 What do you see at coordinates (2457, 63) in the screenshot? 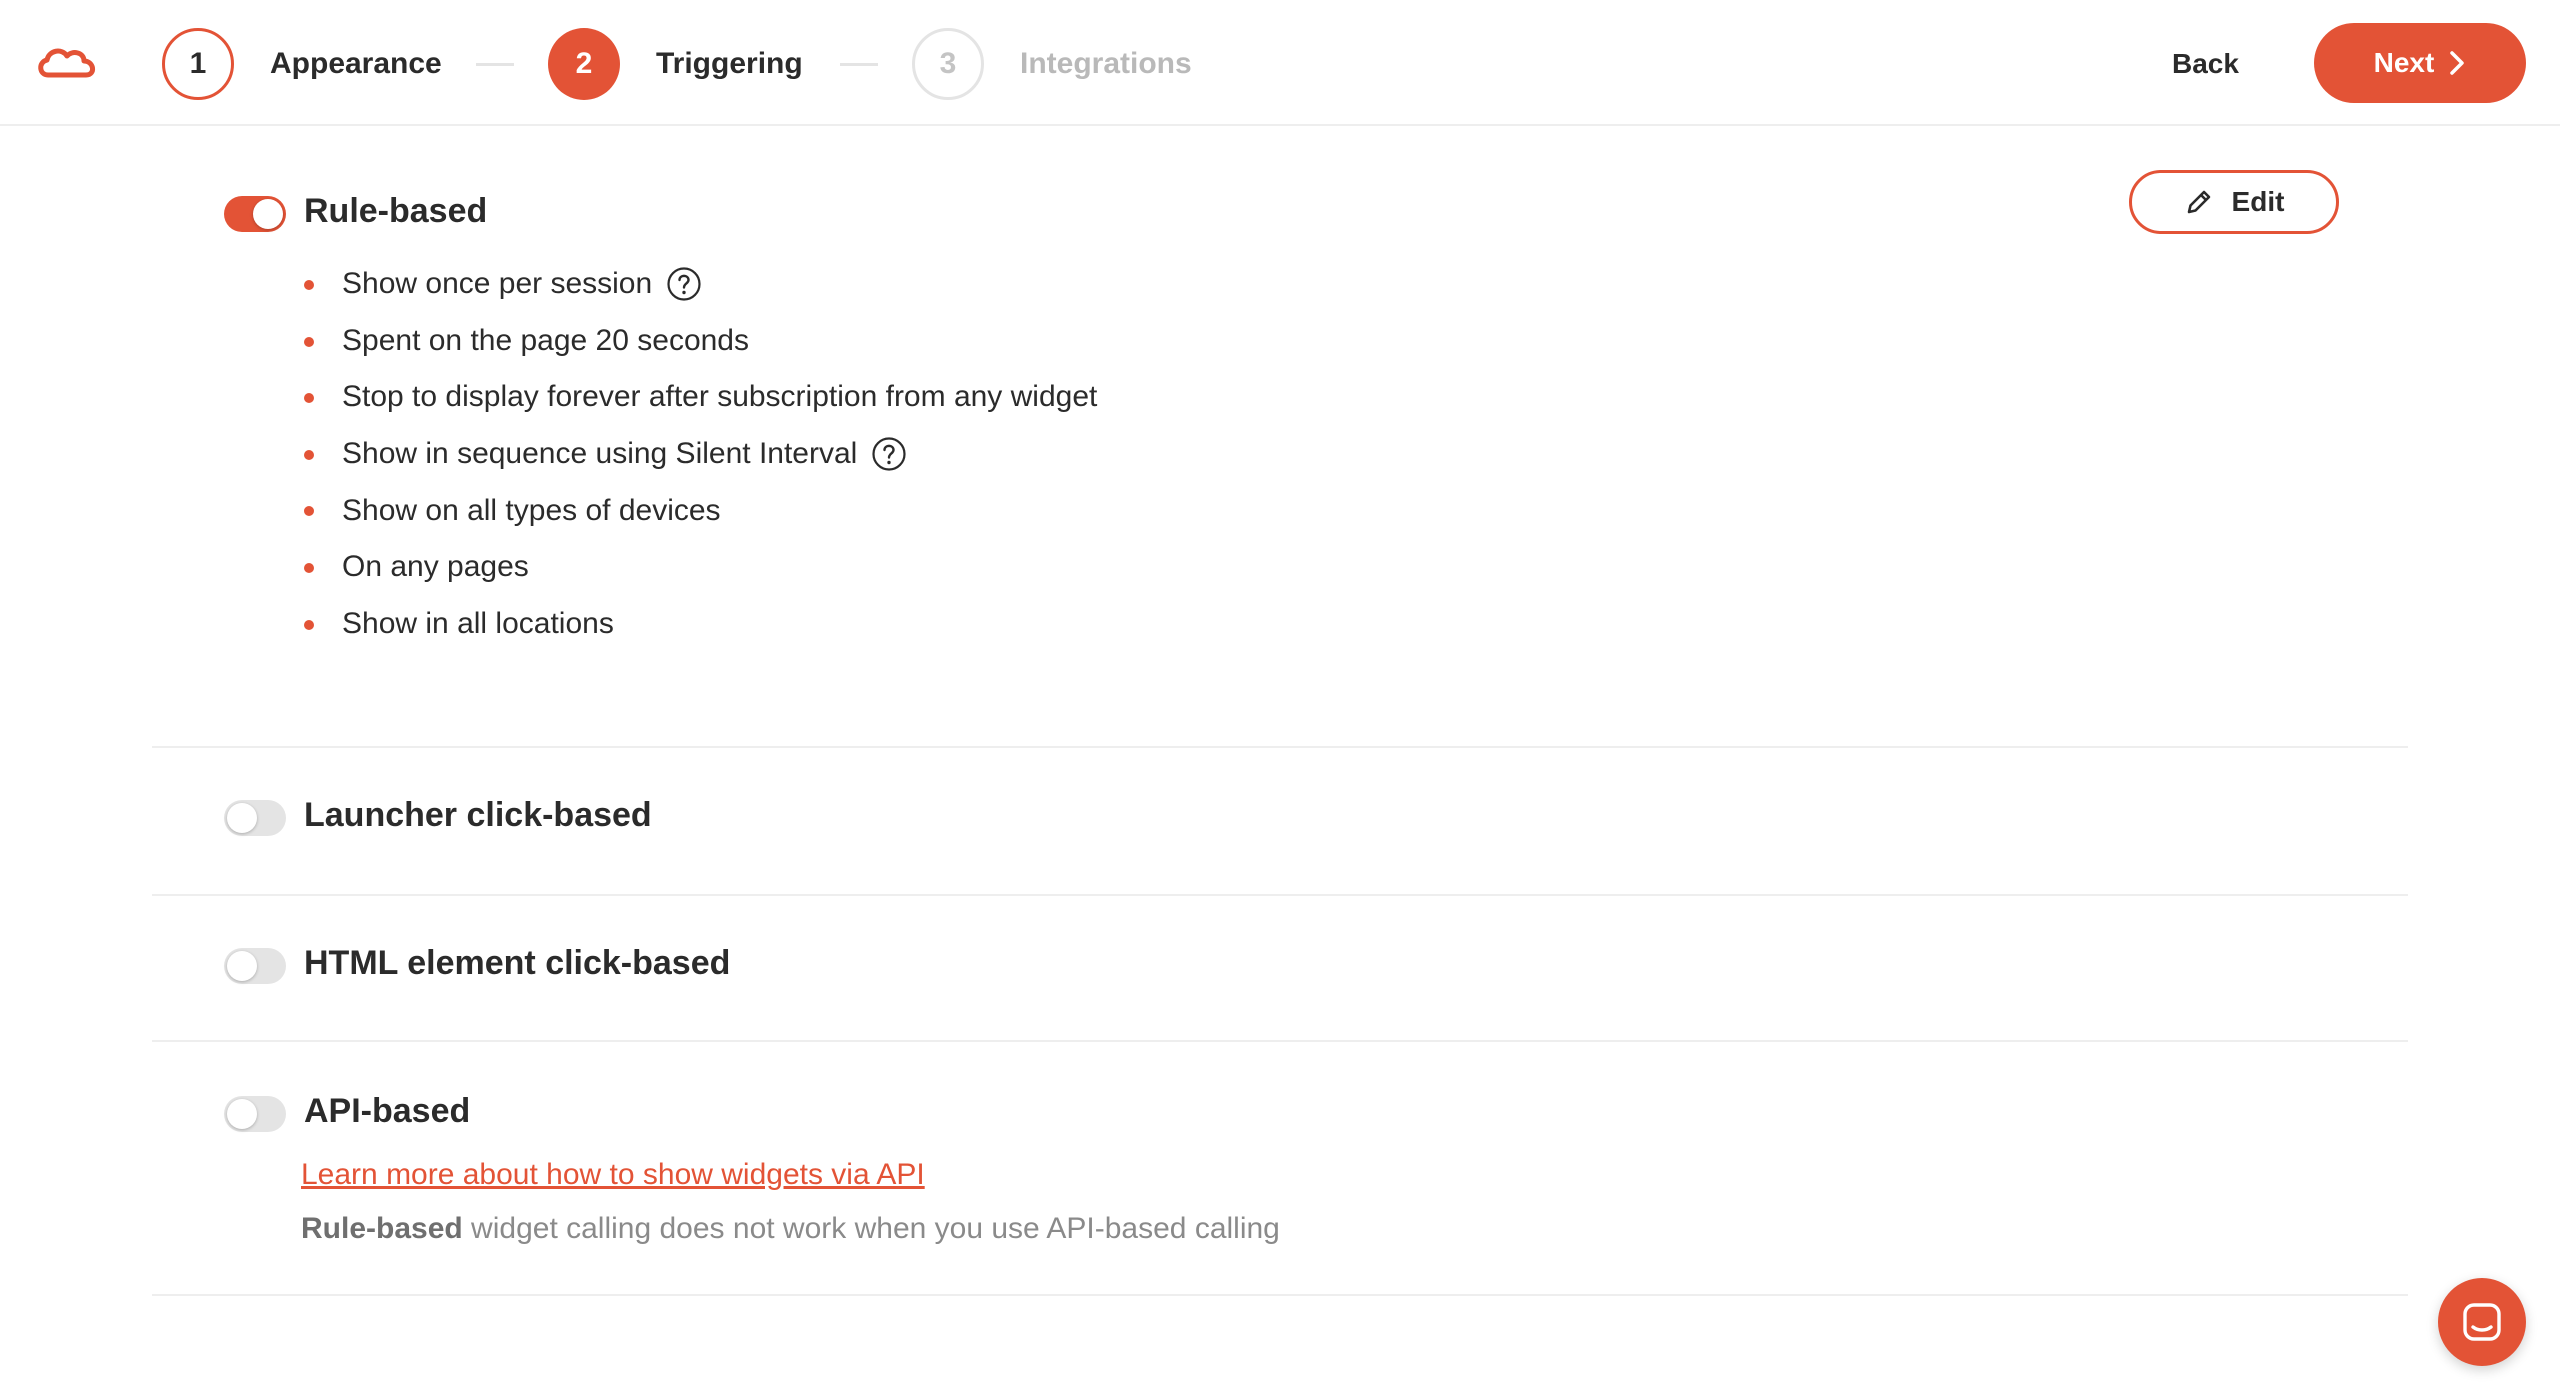
I see `chevron-right-icon` at bounding box center [2457, 63].